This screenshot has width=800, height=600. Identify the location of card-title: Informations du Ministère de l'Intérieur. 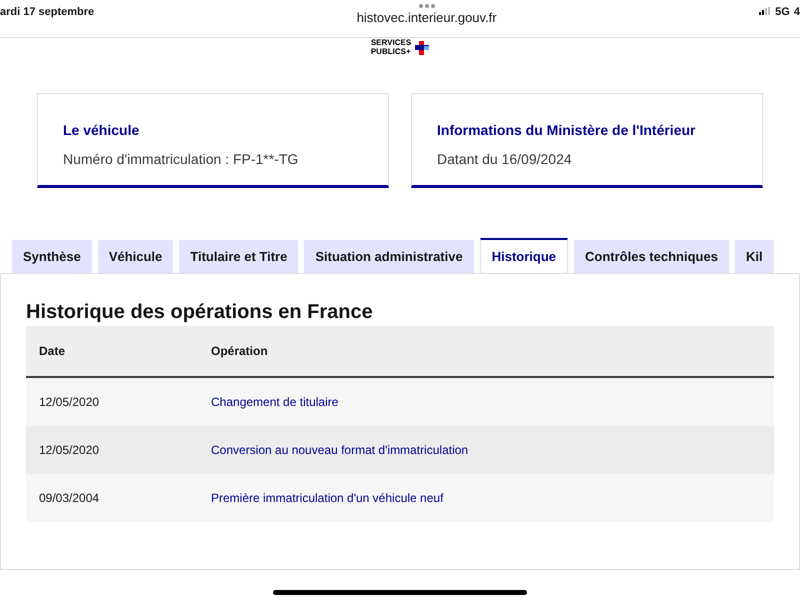
(566, 130).